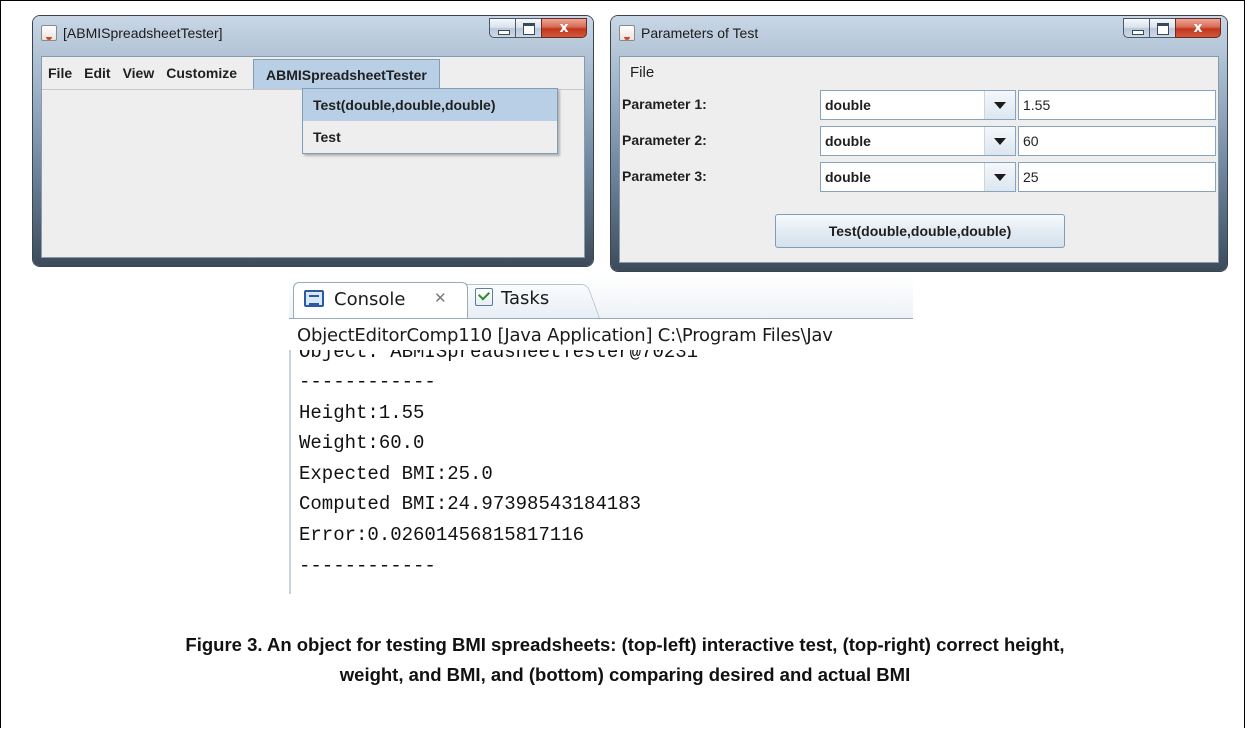 This screenshot has width=1247, height=730. I want to click on menu-dropdown: Test(double,double,double) Test, so click(430, 121).